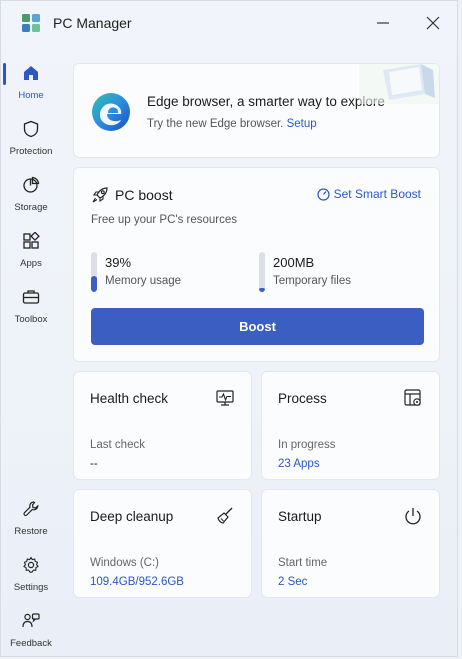 This screenshot has width=462, height=659. I want to click on power-icon, so click(413, 516).